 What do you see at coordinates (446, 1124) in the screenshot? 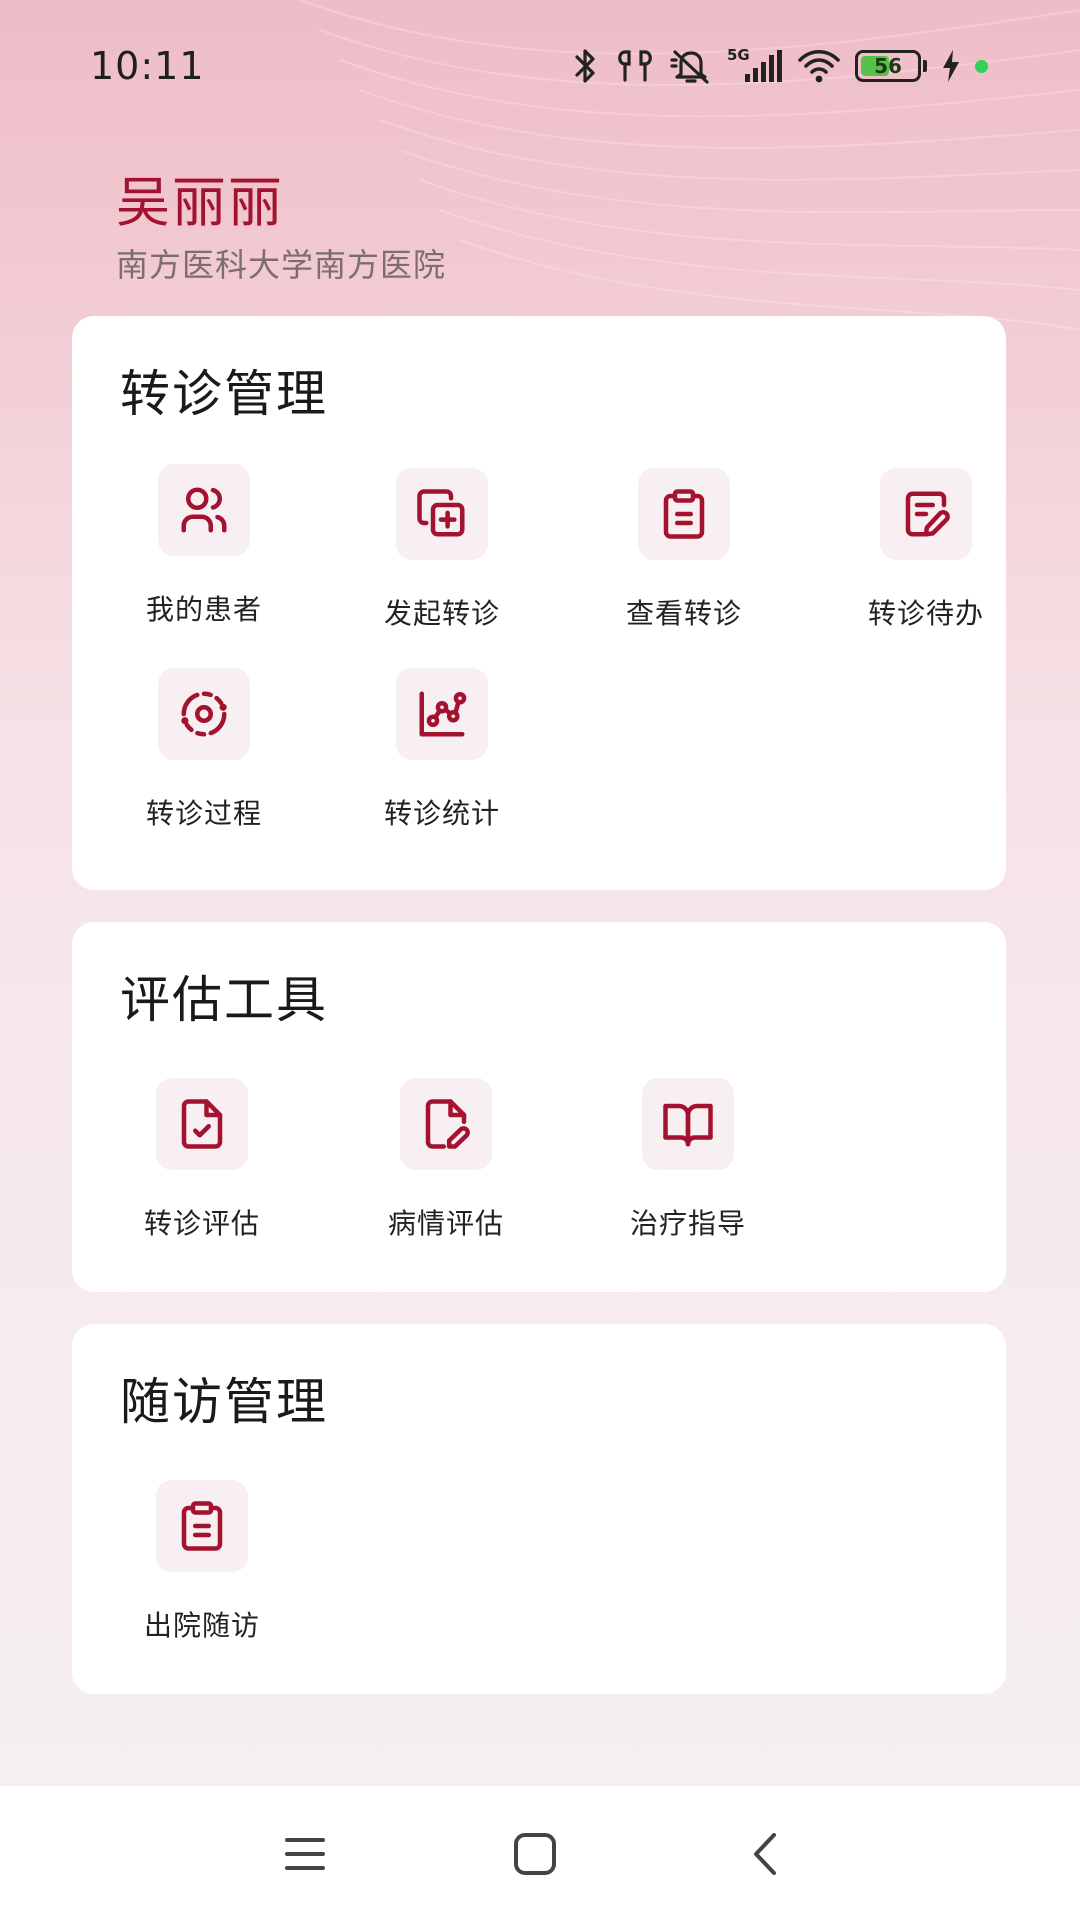
I see `file-edit-icon` at bounding box center [446, 1124].